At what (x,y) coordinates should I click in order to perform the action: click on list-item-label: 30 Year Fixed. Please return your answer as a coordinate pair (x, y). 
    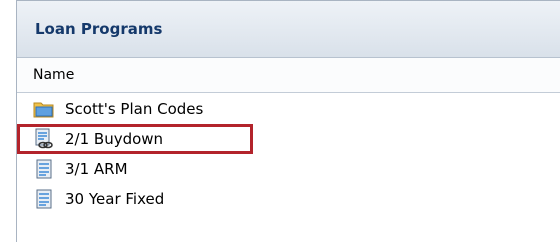
    Looking at the image, I should click on (115, 199).